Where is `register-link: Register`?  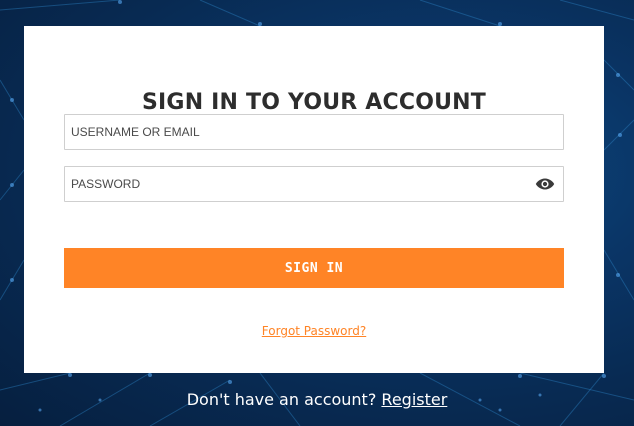
register-link: Register is located at coordinates (414, 399).